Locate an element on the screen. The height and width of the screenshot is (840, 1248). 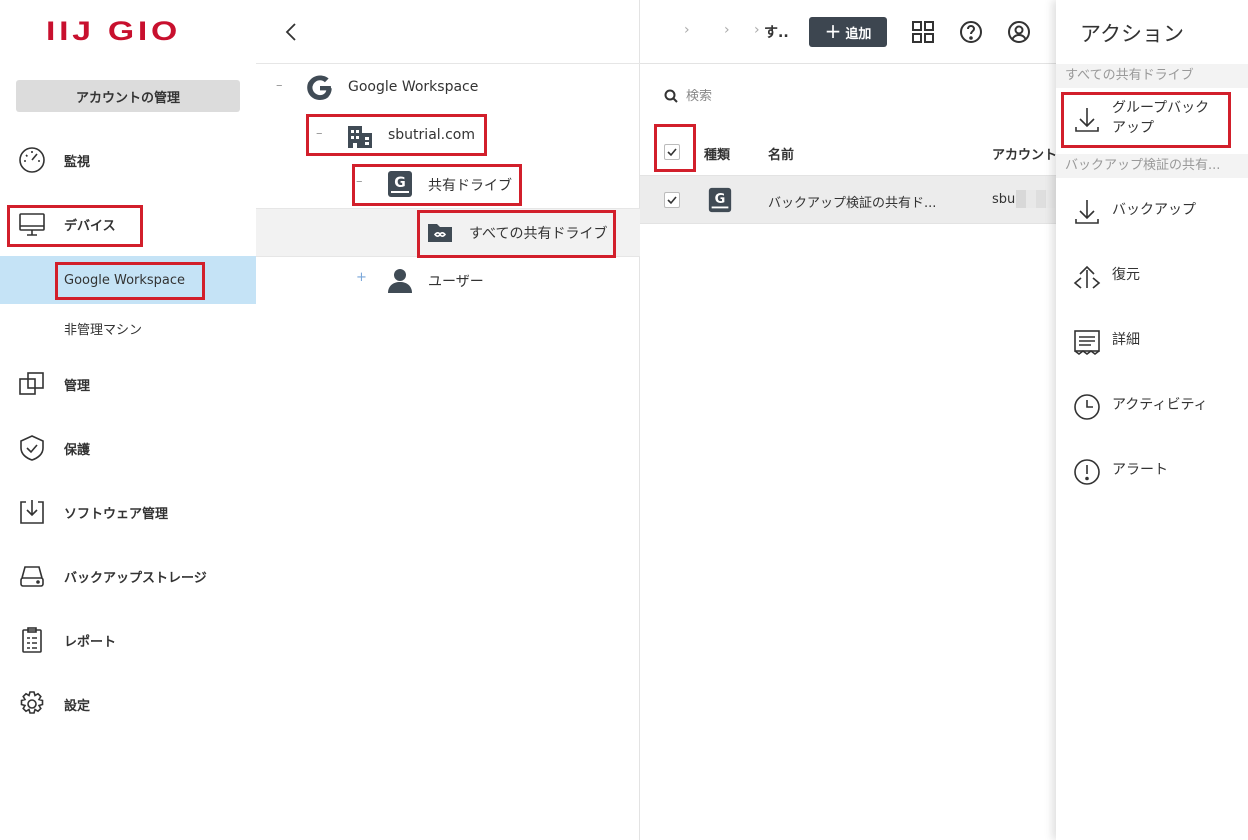
google-g-icon is located at coordinates (319, 87).